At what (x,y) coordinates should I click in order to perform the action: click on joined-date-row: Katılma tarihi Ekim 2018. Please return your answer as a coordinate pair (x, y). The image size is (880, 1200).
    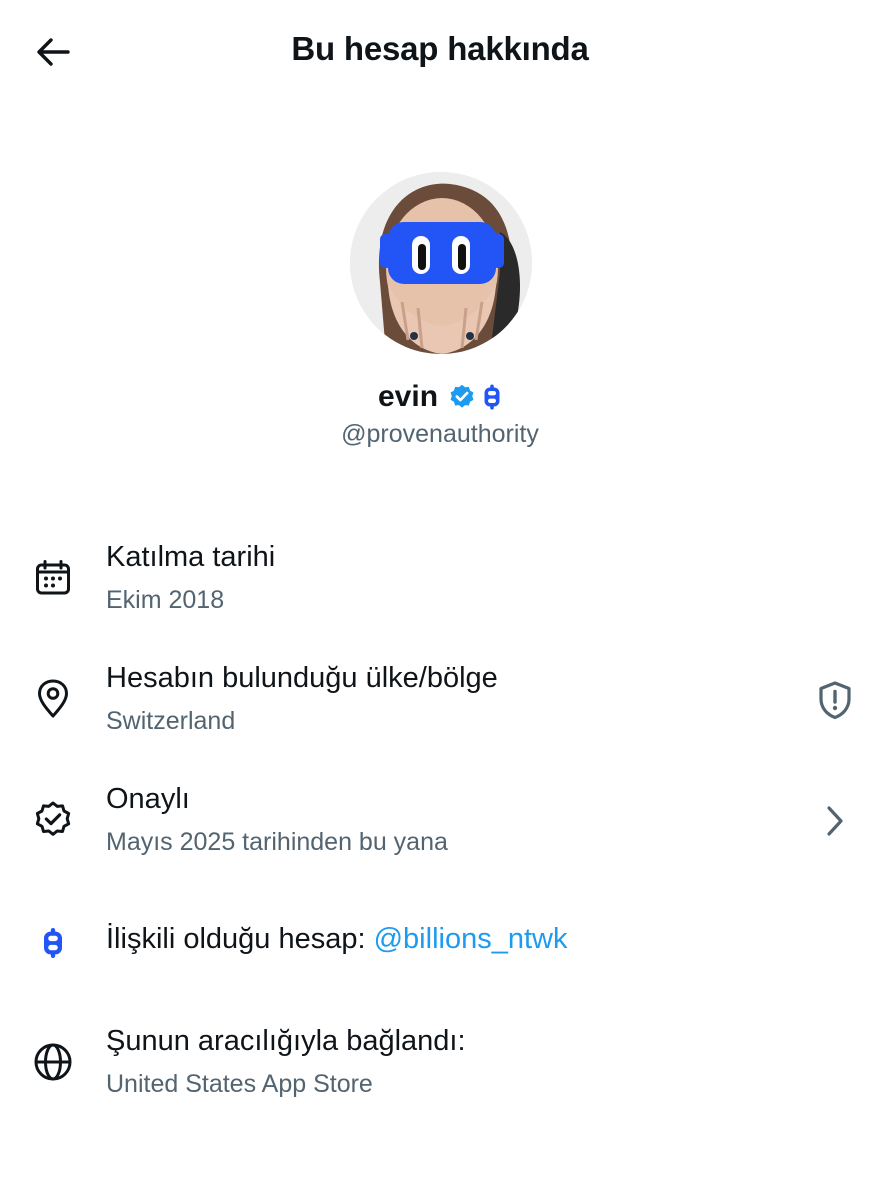
    Looking at the image, I should click on (440, 581).